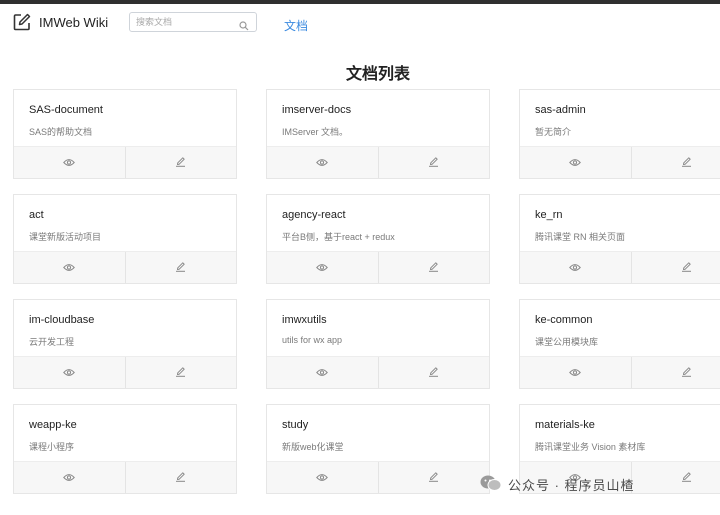  What do you see at coordinates (52, 447) in the screenshot?
I see `doc-card-description: 课程小程序` at bounding box center [52, 447].